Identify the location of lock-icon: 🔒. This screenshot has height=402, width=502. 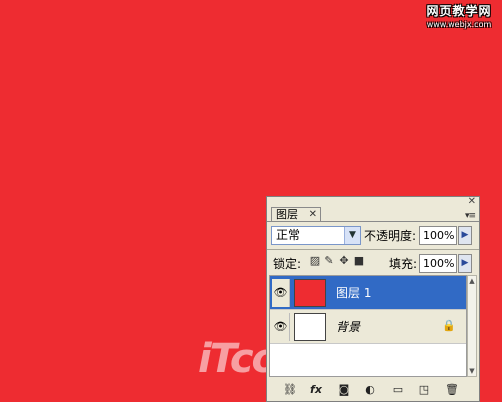
(449, 325).